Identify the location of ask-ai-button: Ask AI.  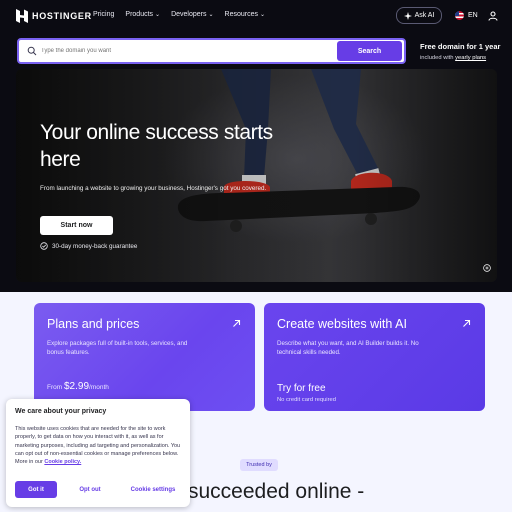
(419, 15).